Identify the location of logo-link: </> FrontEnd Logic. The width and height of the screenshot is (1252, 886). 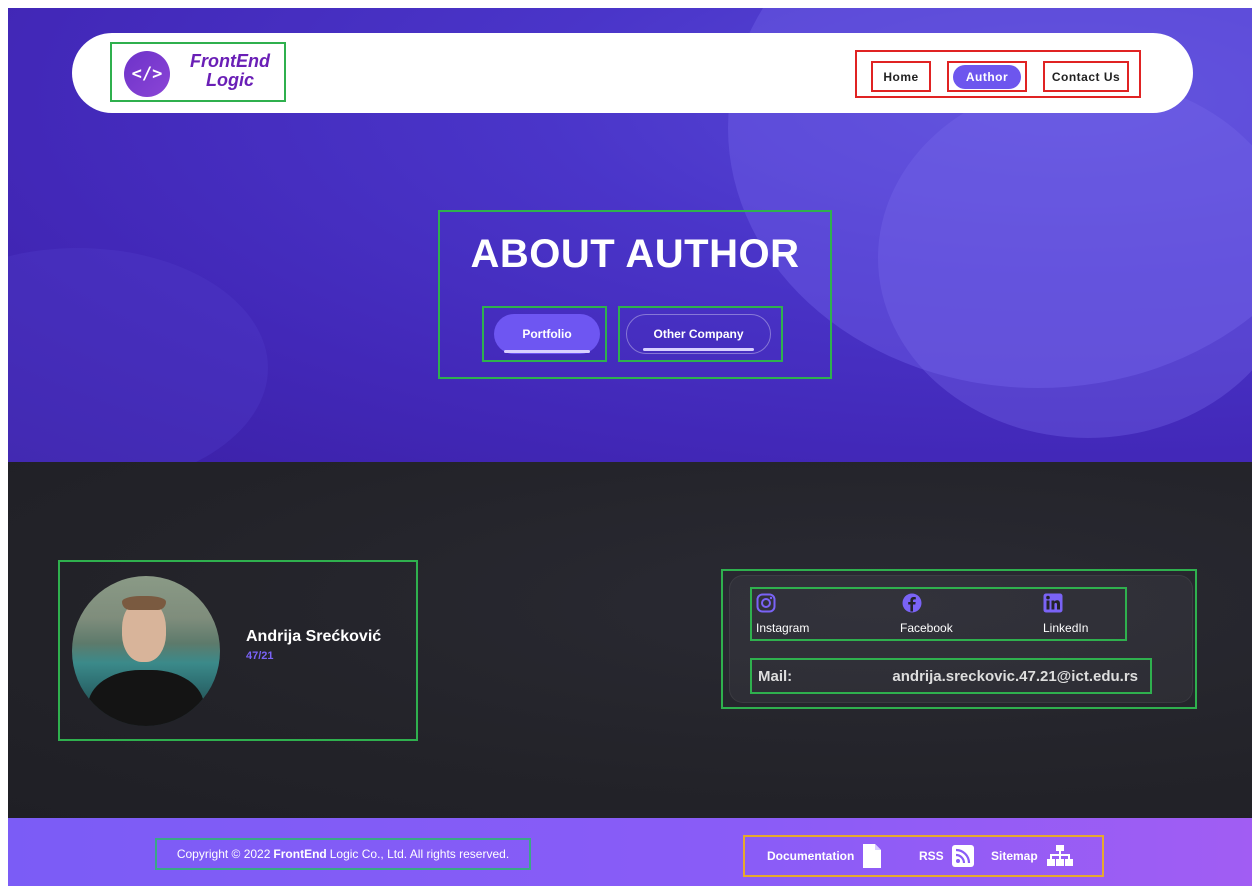
(198, 72).